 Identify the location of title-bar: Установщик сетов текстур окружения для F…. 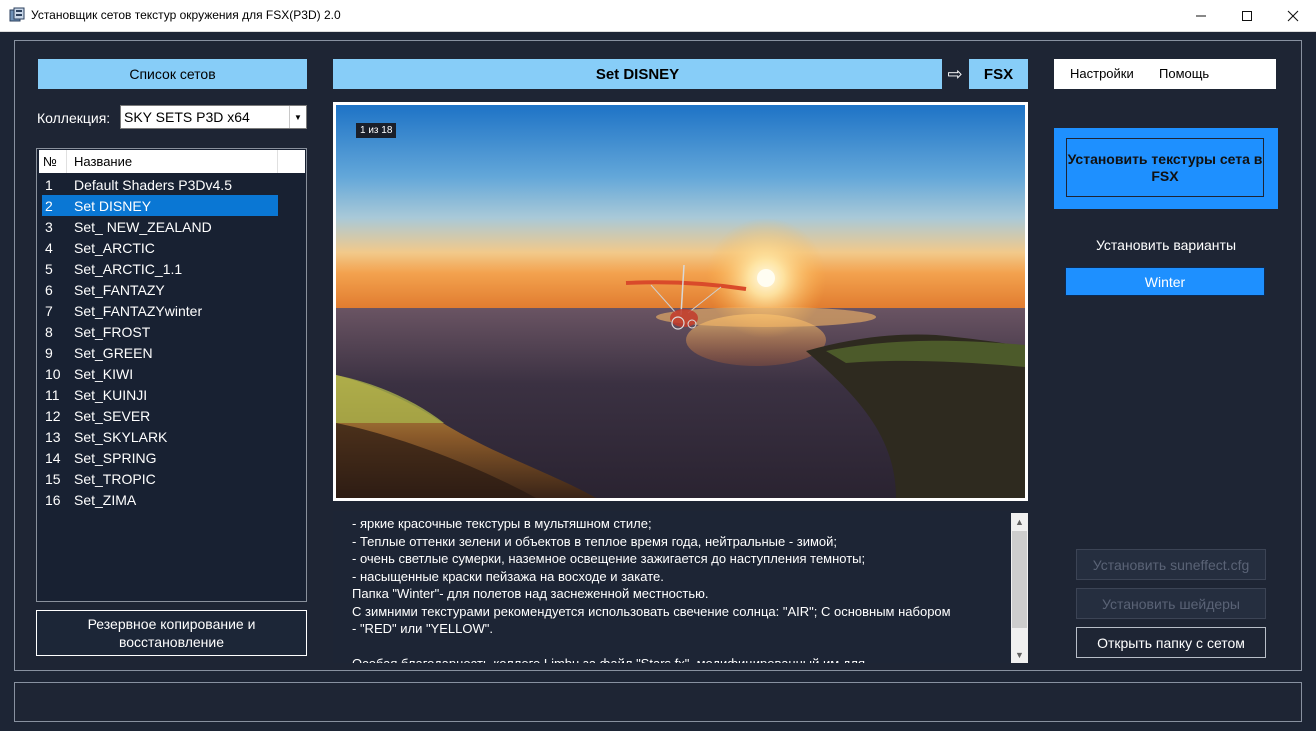
(658, 16).